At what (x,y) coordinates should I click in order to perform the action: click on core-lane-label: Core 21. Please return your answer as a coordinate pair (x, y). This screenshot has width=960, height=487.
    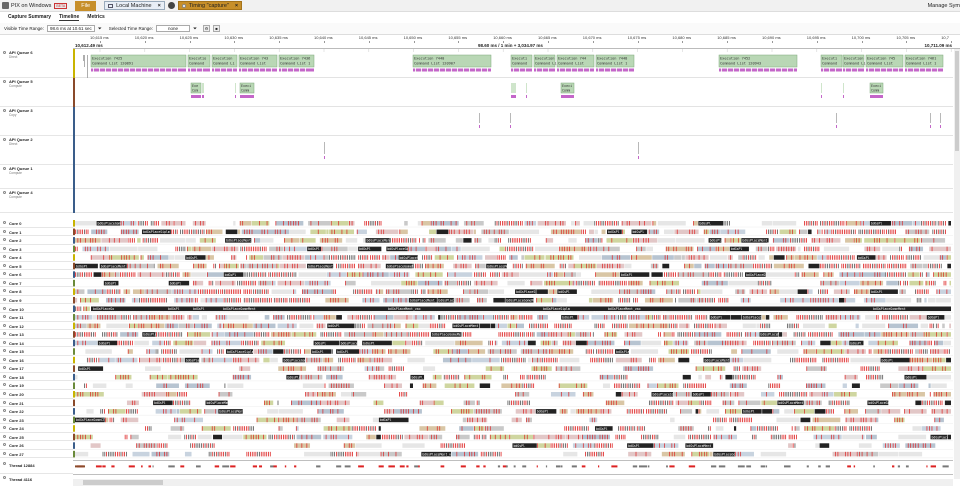
    Looking at the image, I should click on (36, 403).